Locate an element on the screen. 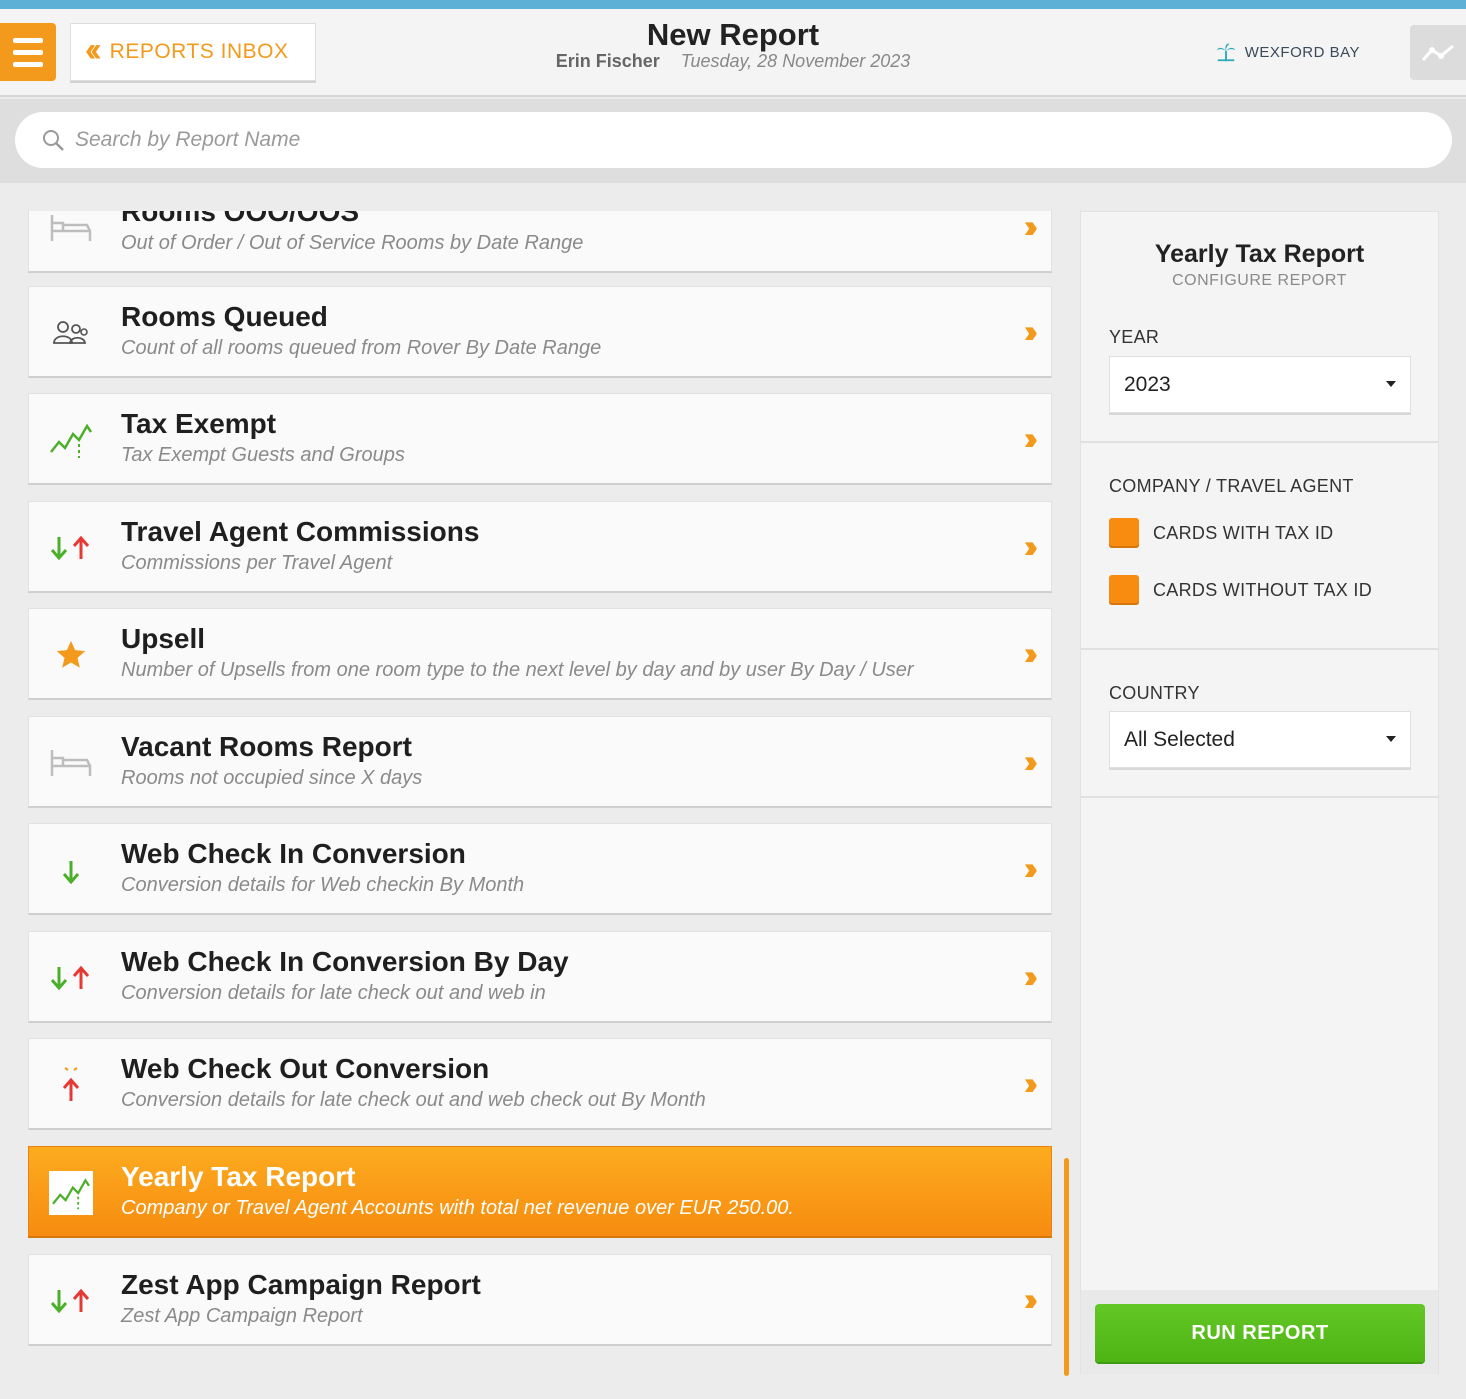 The height and width of the screenshot is (1399, 1466). cards-with-tax-id-checkbox: CARDS WITH TAX ID is located at coordinates (1221, 533).